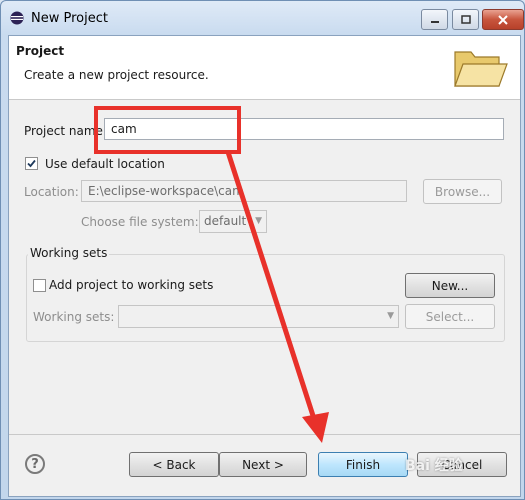 Image resolution: width=525 pixels, height=500 pixels. I want to click on file-system-select: default ▼, so click(233, 221).